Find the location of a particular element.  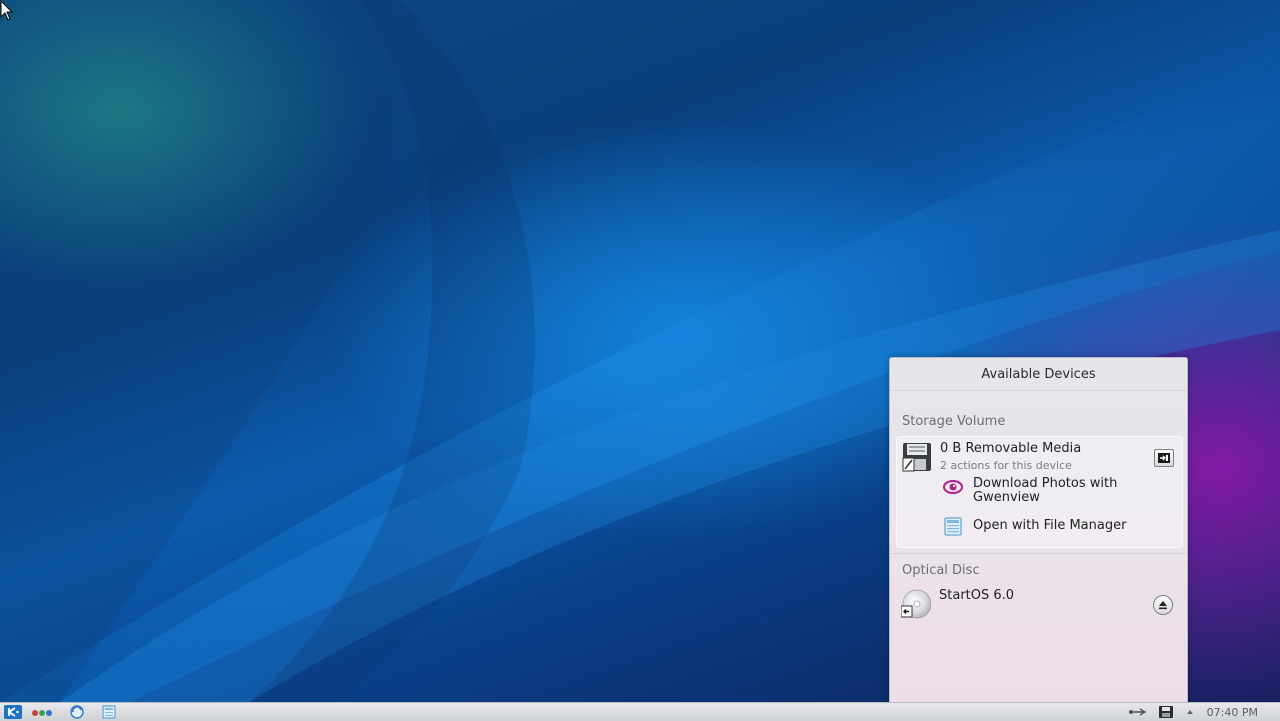

browser-launcher is located at coordinates (77, 712).